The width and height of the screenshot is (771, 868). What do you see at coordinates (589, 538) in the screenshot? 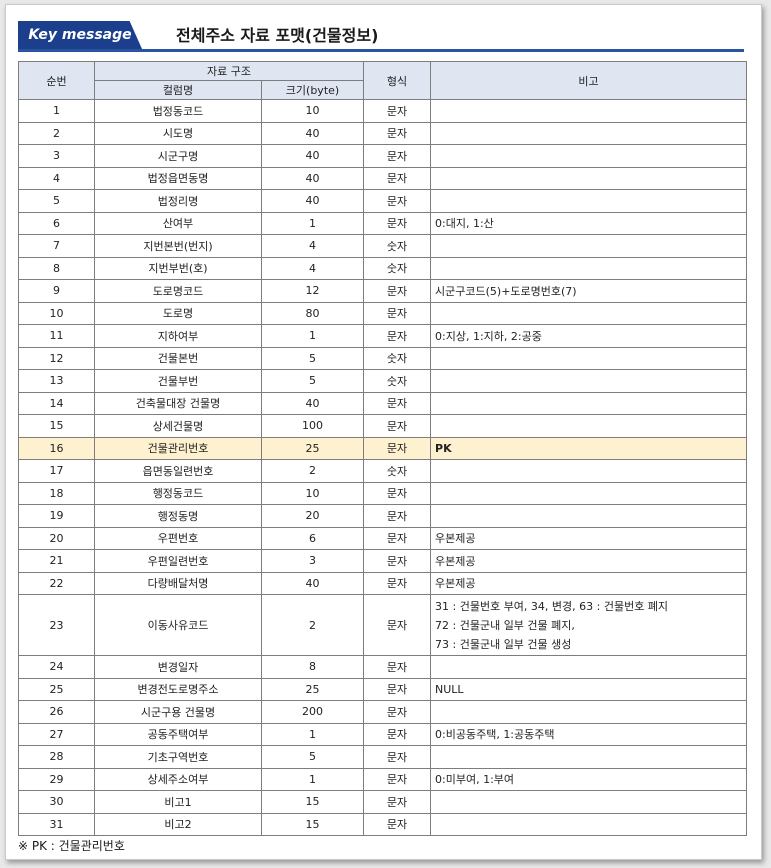
I see `cell-note: 우본제공` at bounding box center [589, 538].